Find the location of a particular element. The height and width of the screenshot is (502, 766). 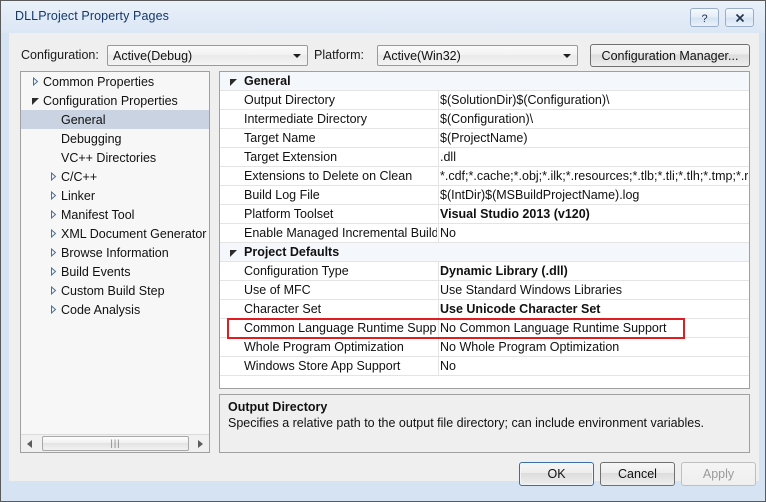

tree-item-label: General is located at coordinates (83, 119).